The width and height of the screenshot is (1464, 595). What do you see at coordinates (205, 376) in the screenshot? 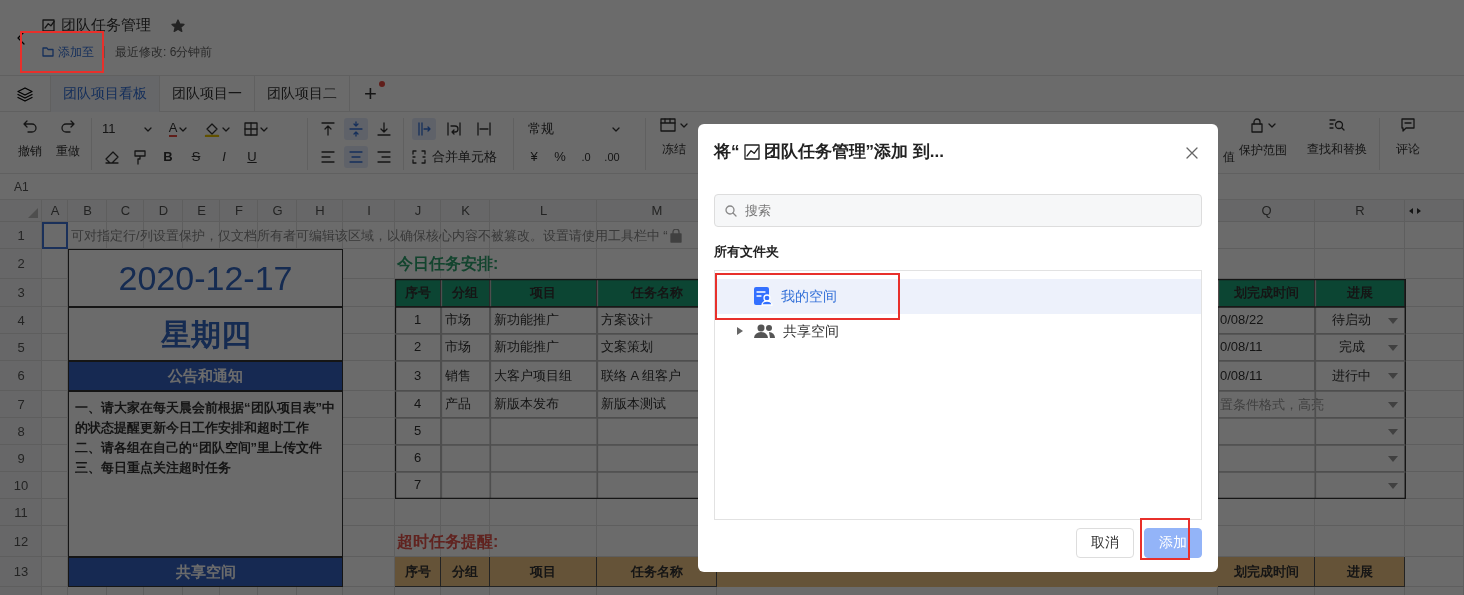
I see `section-heading: 公告和通知` at bounding box center [205, 376].